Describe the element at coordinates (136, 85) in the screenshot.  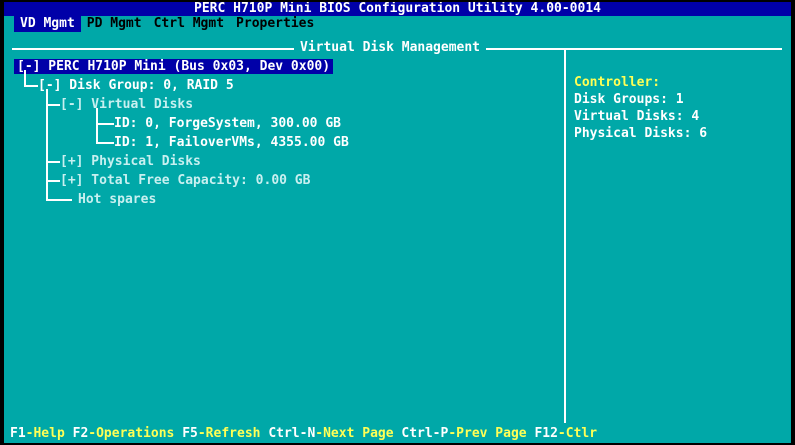
I see `disk-group-node: [-] Disk Group: 0, RAID 5` at that location.